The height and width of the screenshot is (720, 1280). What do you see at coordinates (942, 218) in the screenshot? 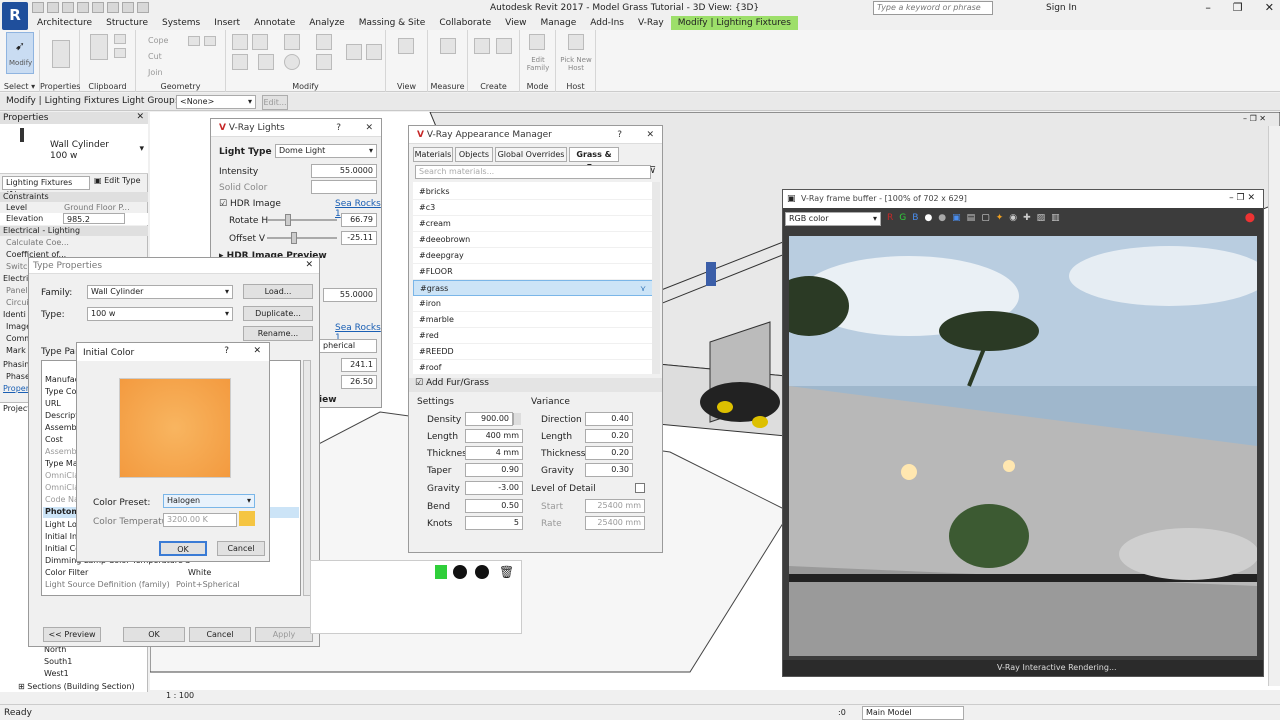
I see `gray-point-icon: ●` at bounding box center [942, 218].